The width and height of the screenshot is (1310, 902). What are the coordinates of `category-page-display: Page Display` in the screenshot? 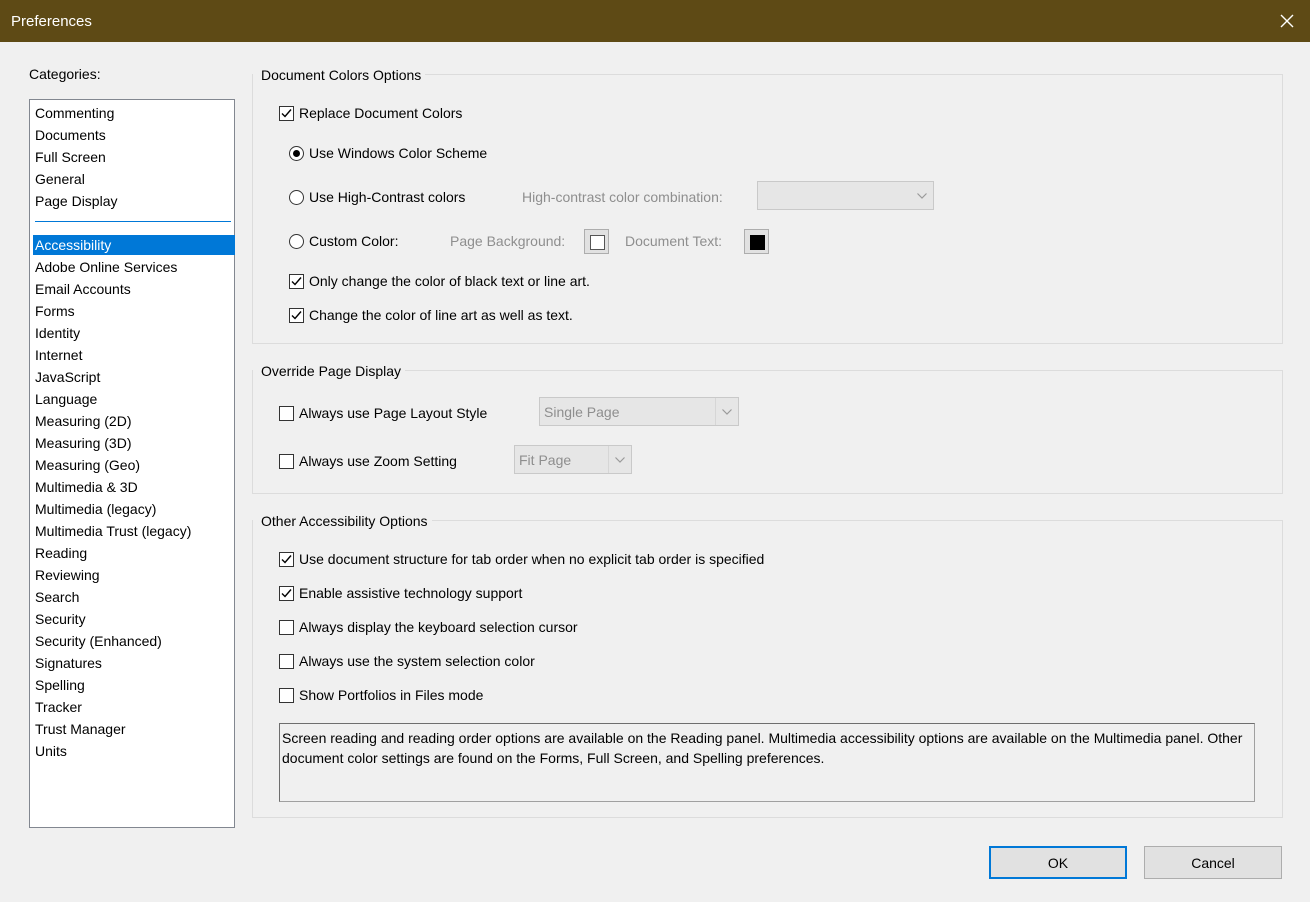 It's located at (134, 201).